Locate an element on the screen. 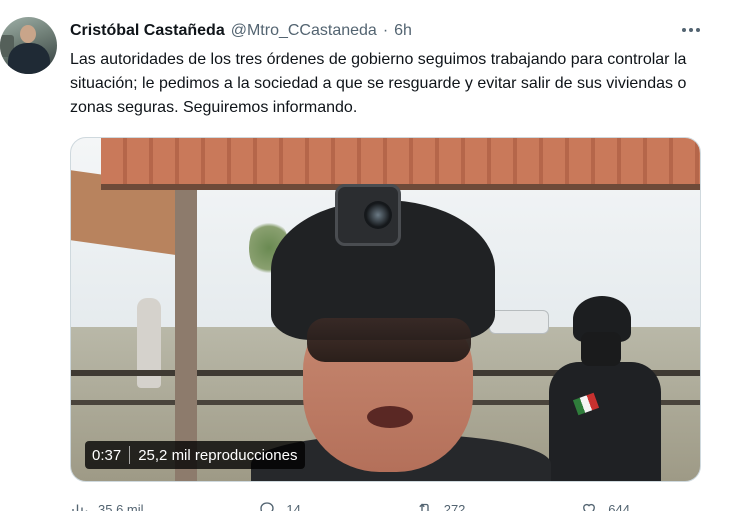 The image size is (737, 511). video-info-badge: 0:37 25,2 mil reproducciones is located at coordinates (195, 455).